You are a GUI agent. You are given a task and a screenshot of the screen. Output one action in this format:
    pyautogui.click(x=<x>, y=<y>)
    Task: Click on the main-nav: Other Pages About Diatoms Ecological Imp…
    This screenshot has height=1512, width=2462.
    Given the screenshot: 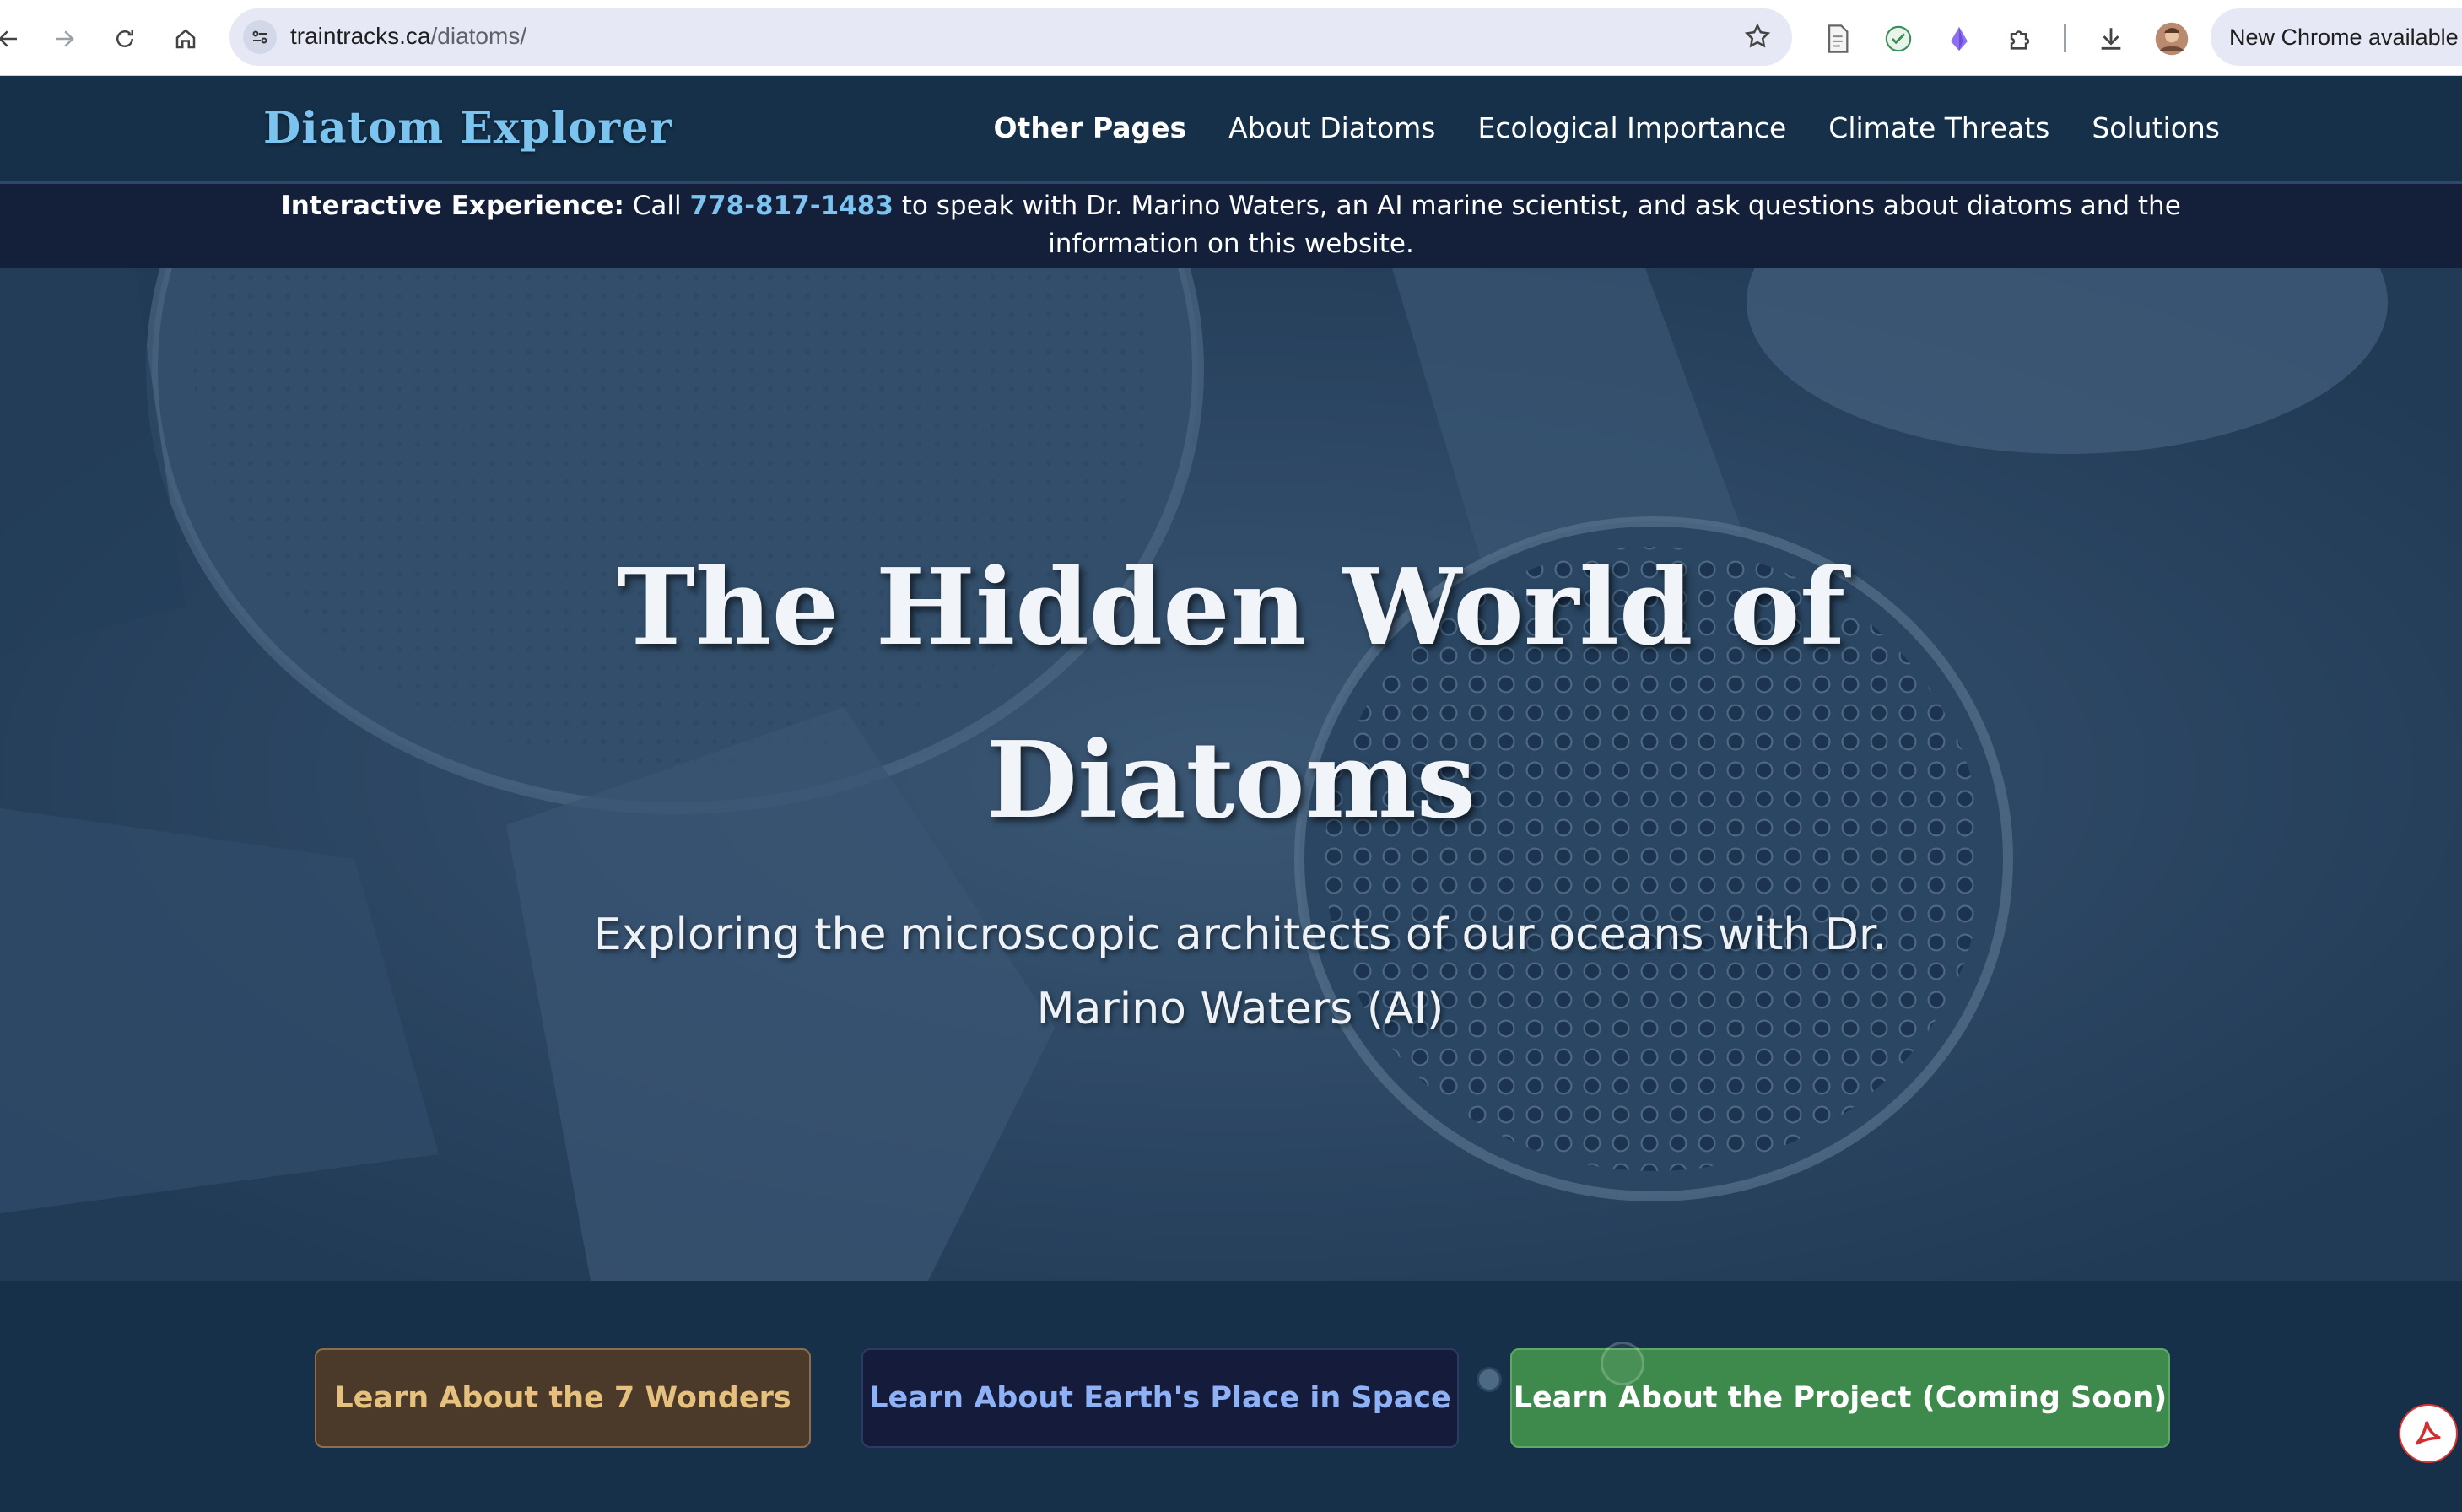 What is the action you would take?
    pyautogui.click(x=1606, y=127)
    